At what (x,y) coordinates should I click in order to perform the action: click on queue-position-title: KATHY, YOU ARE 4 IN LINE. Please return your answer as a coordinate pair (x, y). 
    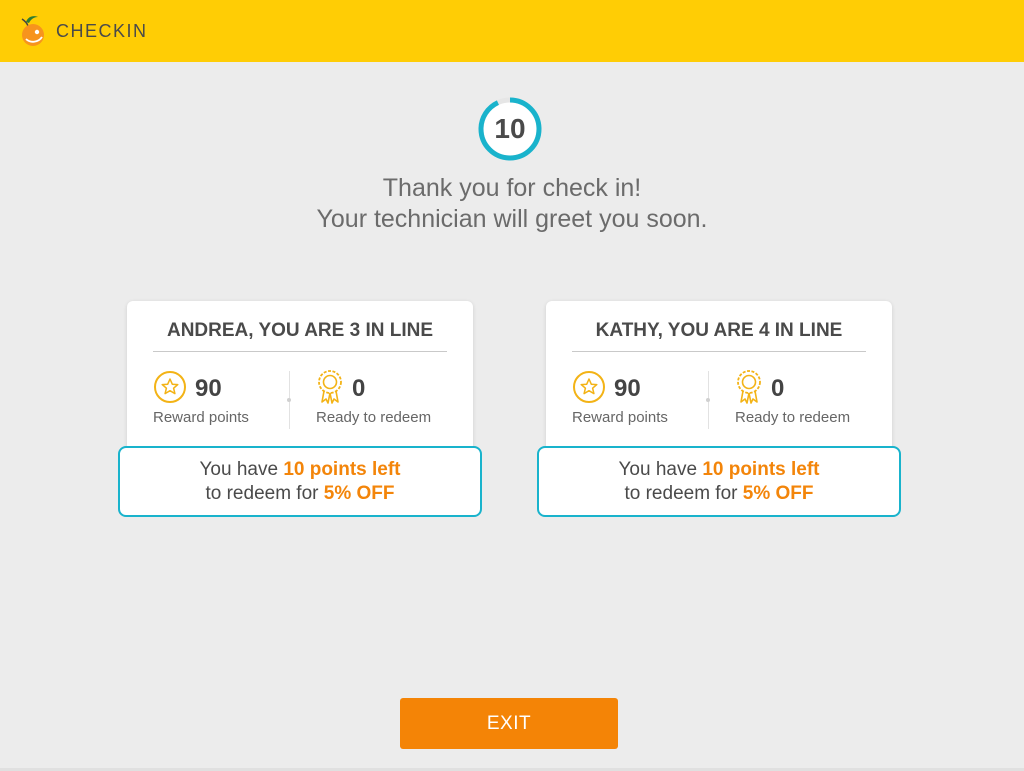
    Looking at the image, I should click on (719, 334).